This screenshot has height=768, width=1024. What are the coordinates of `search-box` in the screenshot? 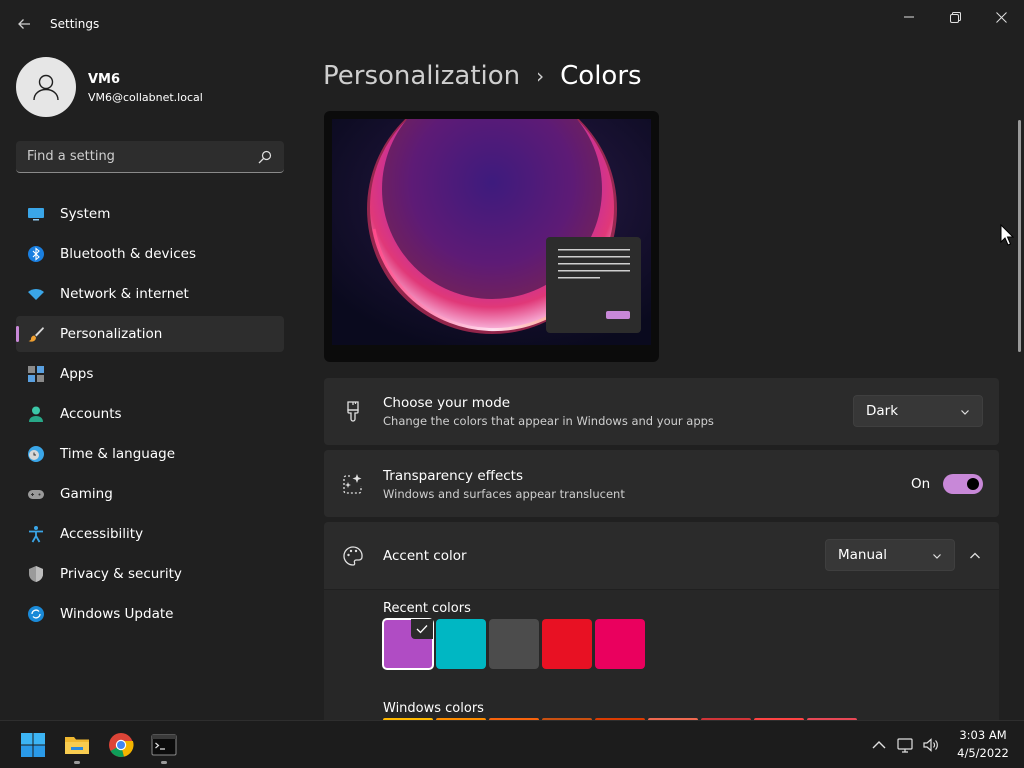 It's located at (150, 157).